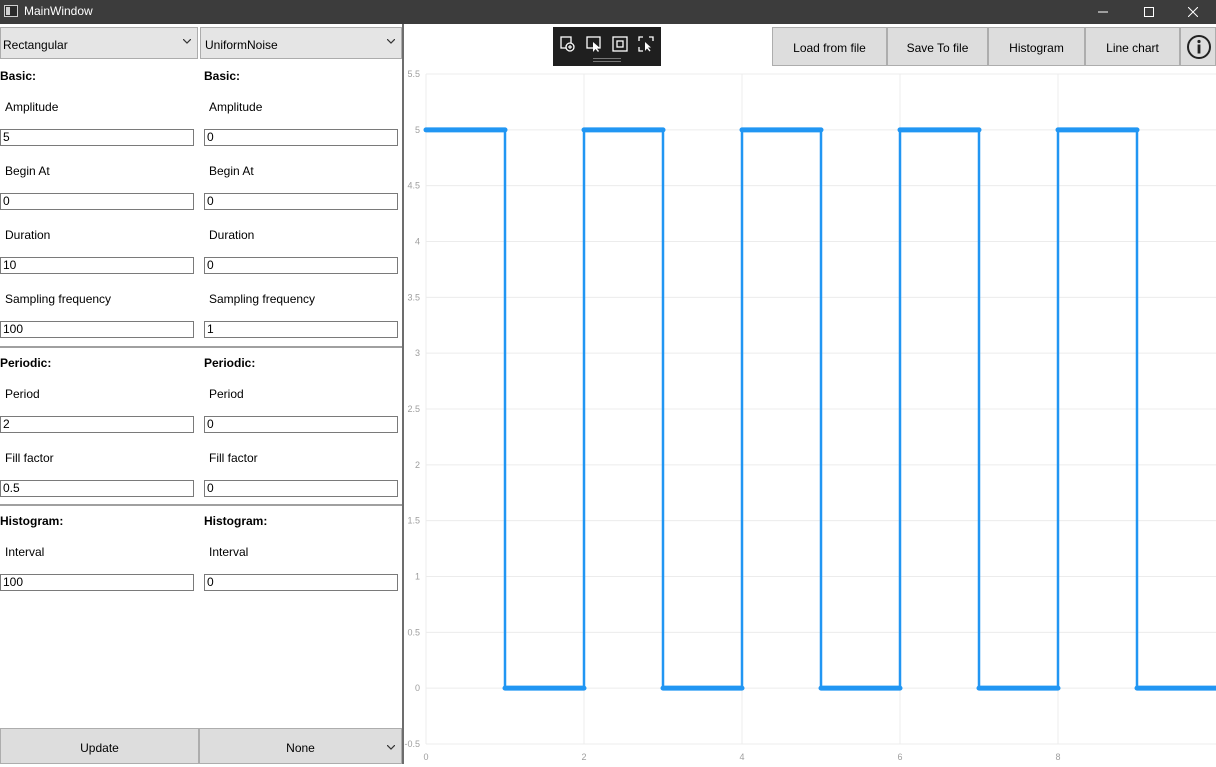  What do you see at coordinates (608, 12) in the screenshot?
I see `title-bar: MainWindow` at bounding box center [608, 12].